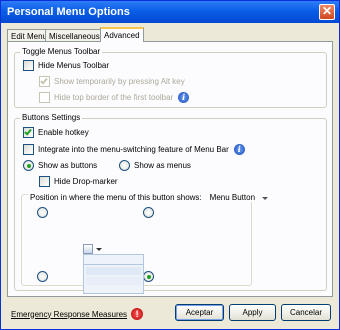 Image resolution: width=340 pixels, height=330 pixels. What do you see at coordinates (113, 264) in the screenshot?
I see `preview-menu-separator` at bounding box center [113, 264].